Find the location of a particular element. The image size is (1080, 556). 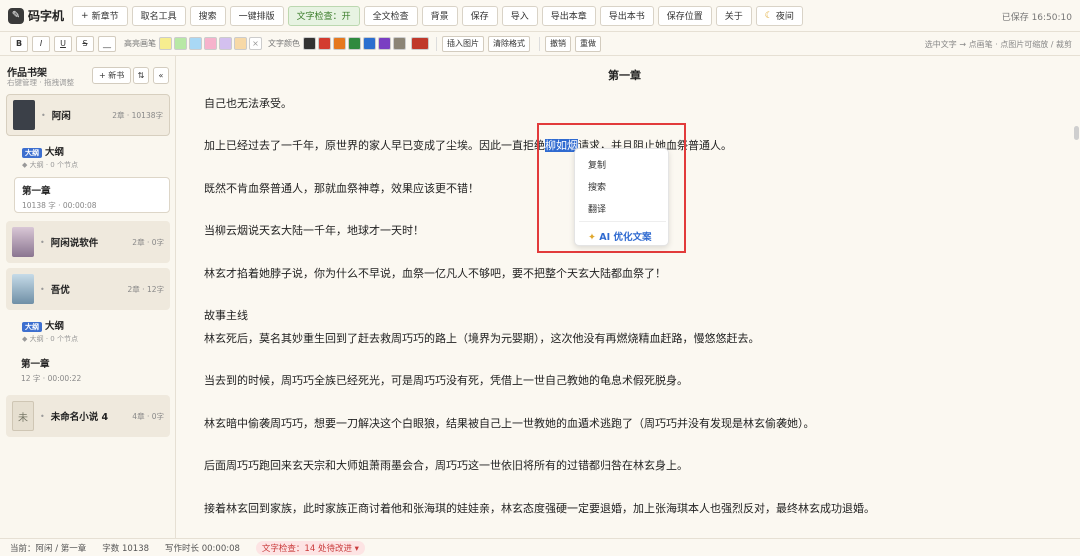

translate-menu-item: 翻译 is located at coordinates (597, 208).